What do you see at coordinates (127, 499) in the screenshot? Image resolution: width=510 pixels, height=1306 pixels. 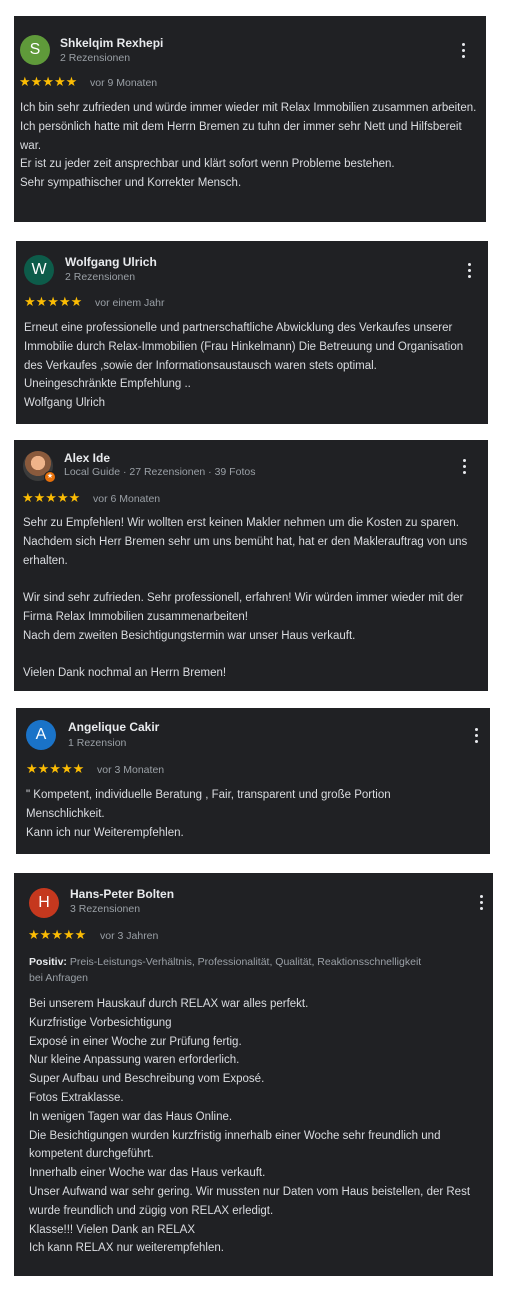 I see `review-time: vor 6 Monaten` at bounding box center [127, 499].